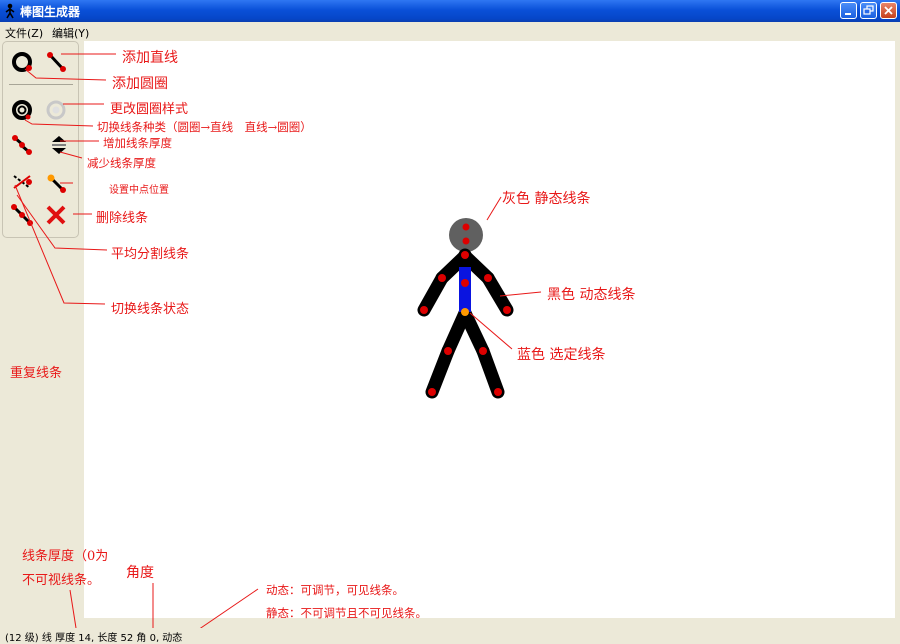 The image size is (900, 644). I want to click on menu-bar: 文件(Z) 编辑(Y), so click(450, 31).